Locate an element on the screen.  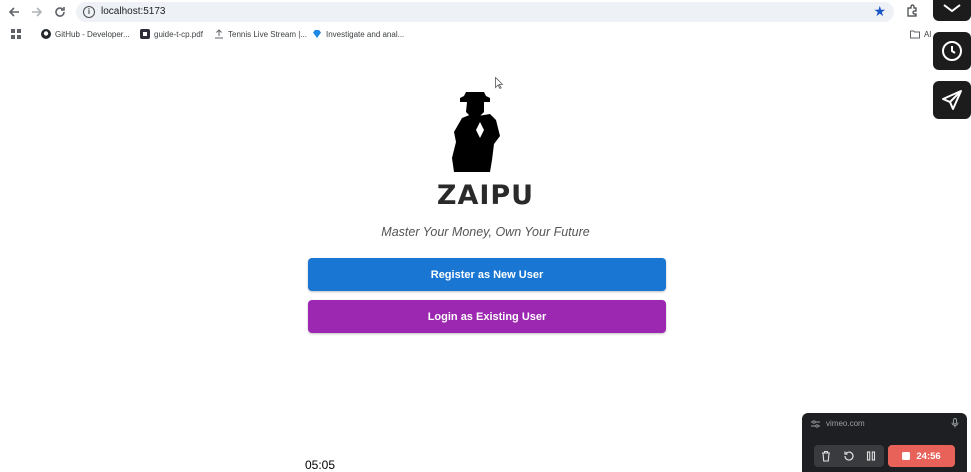
send-panel-button is located at coordinates (952, 100).